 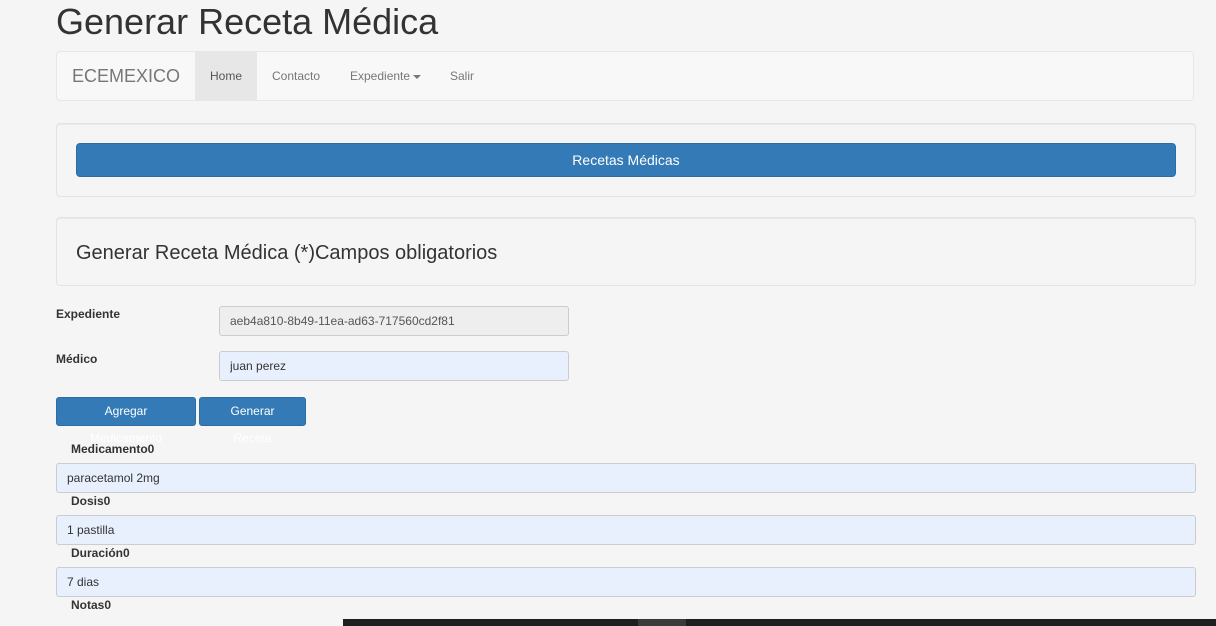 What do you see at coordinates (626, 582) in the screenshot?
I see `duracion-field` at bounding box center [626, 582].